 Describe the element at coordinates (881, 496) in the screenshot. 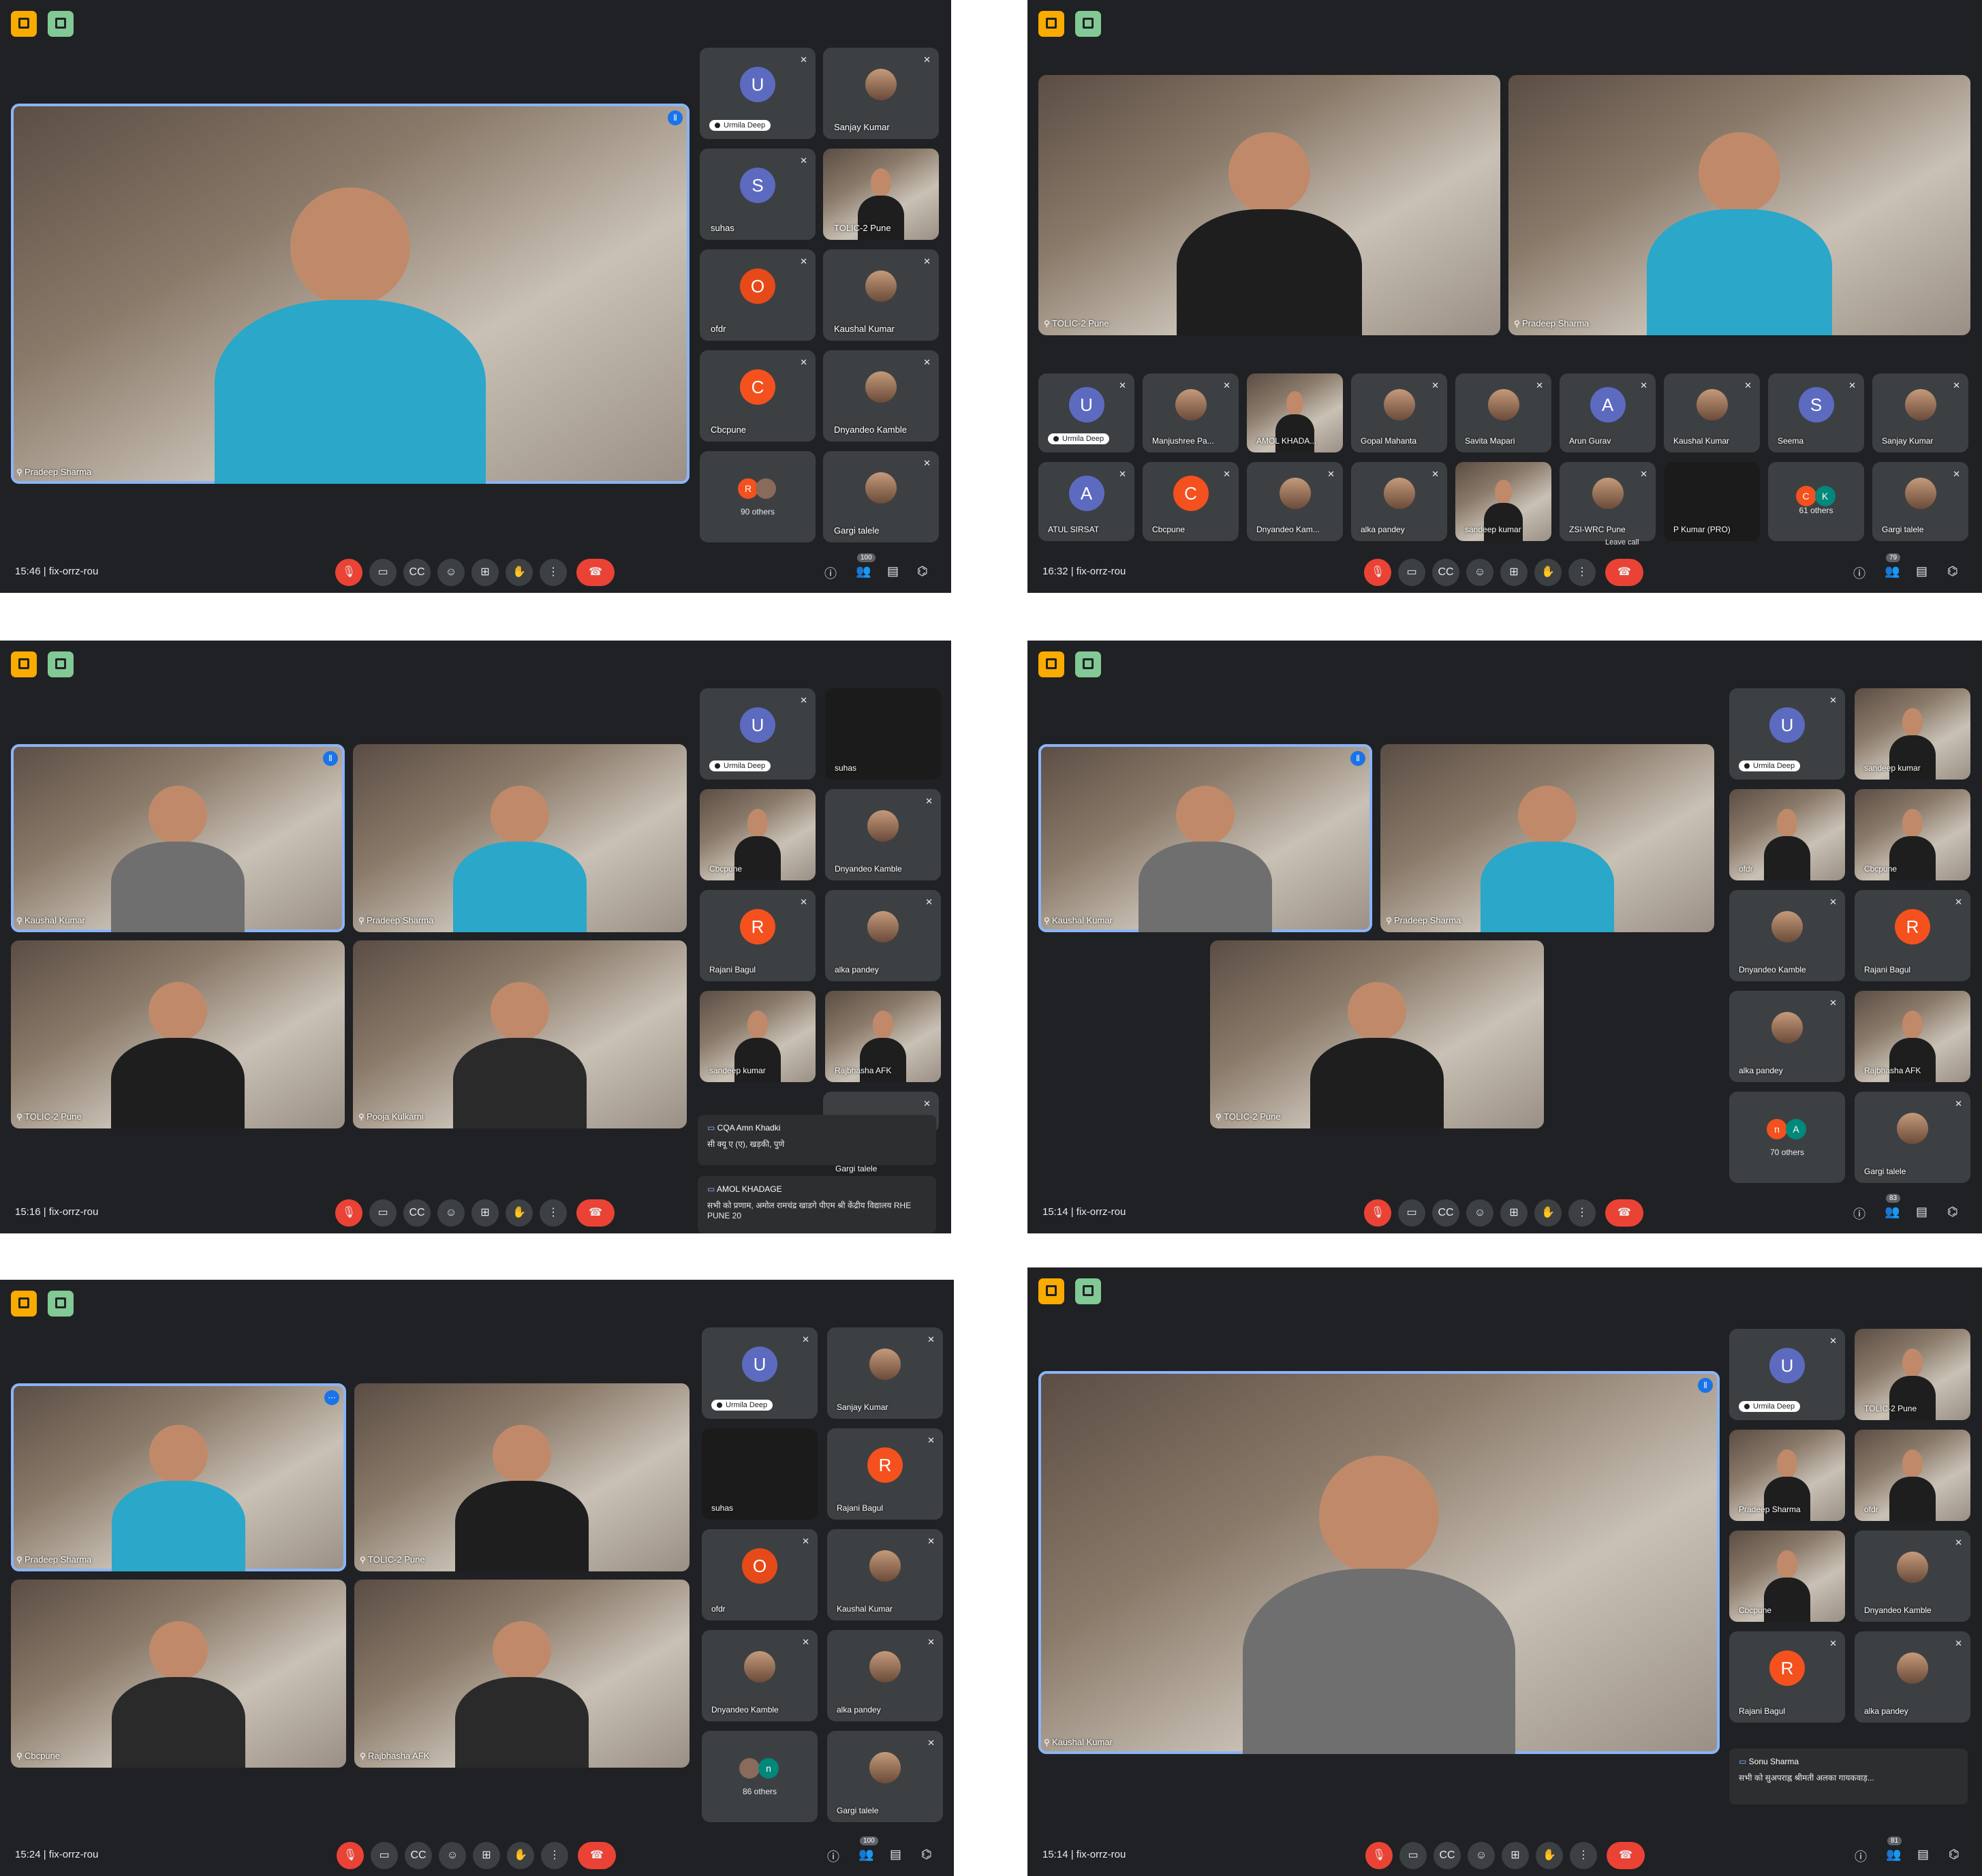

I see `participant-tile: ✕ Gargi talele` at that location.